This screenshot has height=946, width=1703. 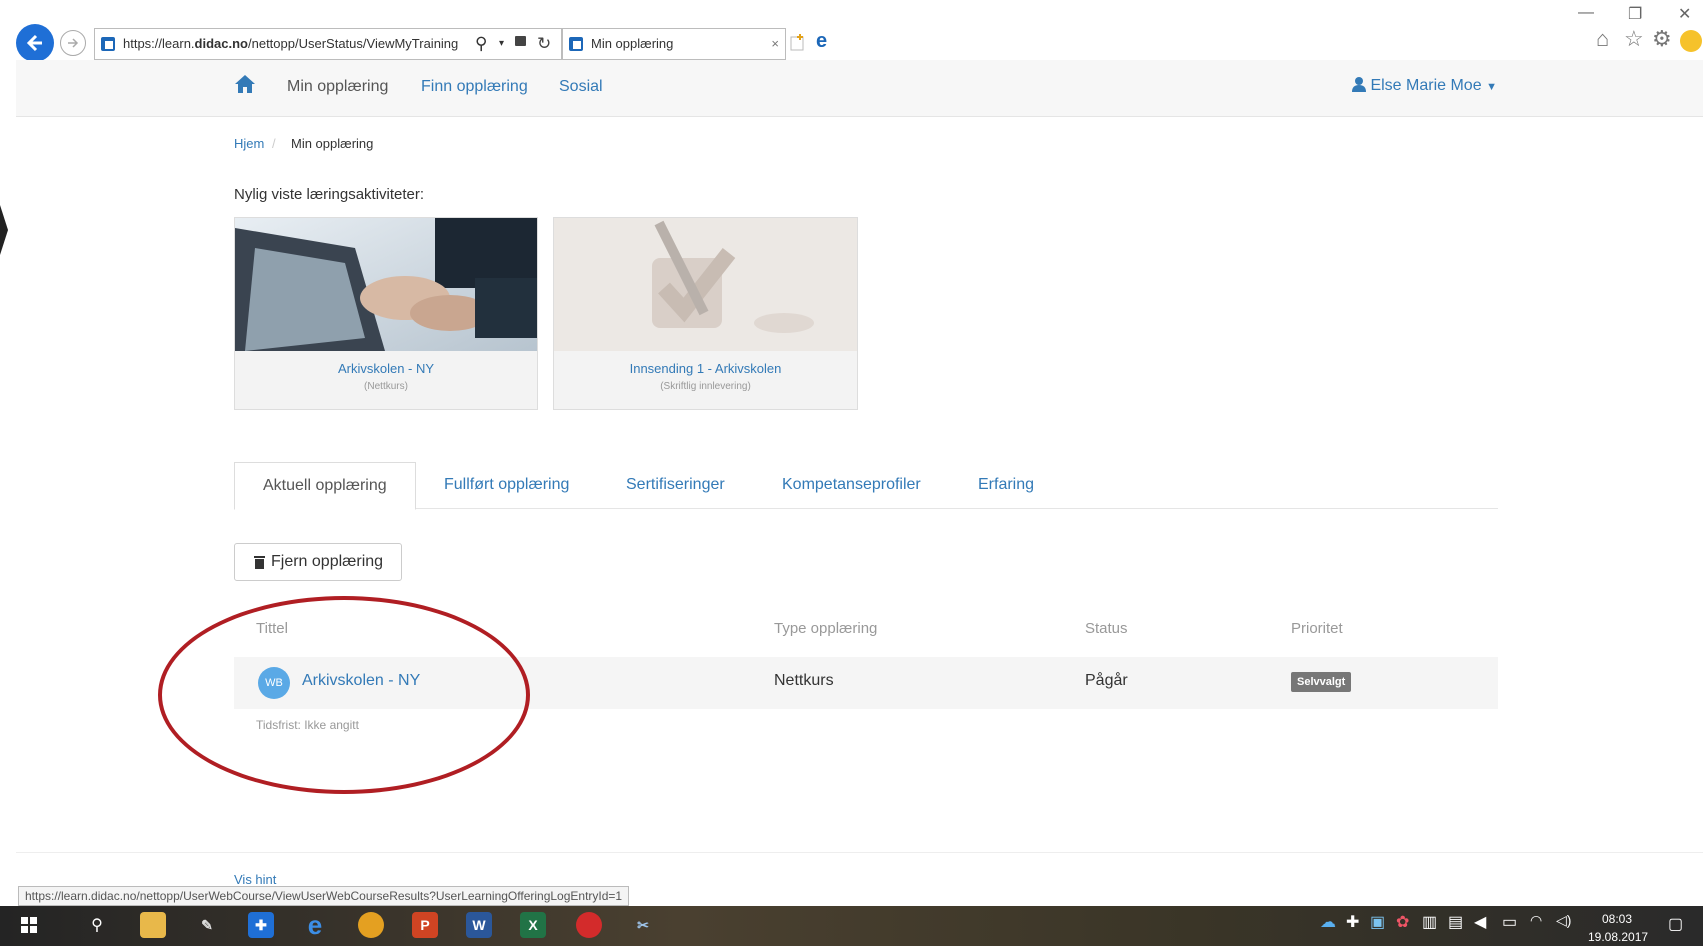 What do you see at coordinates (501, 44) in the screenshot?
I see `dropdown-icon: ▾` at bounding box center [501, 44].